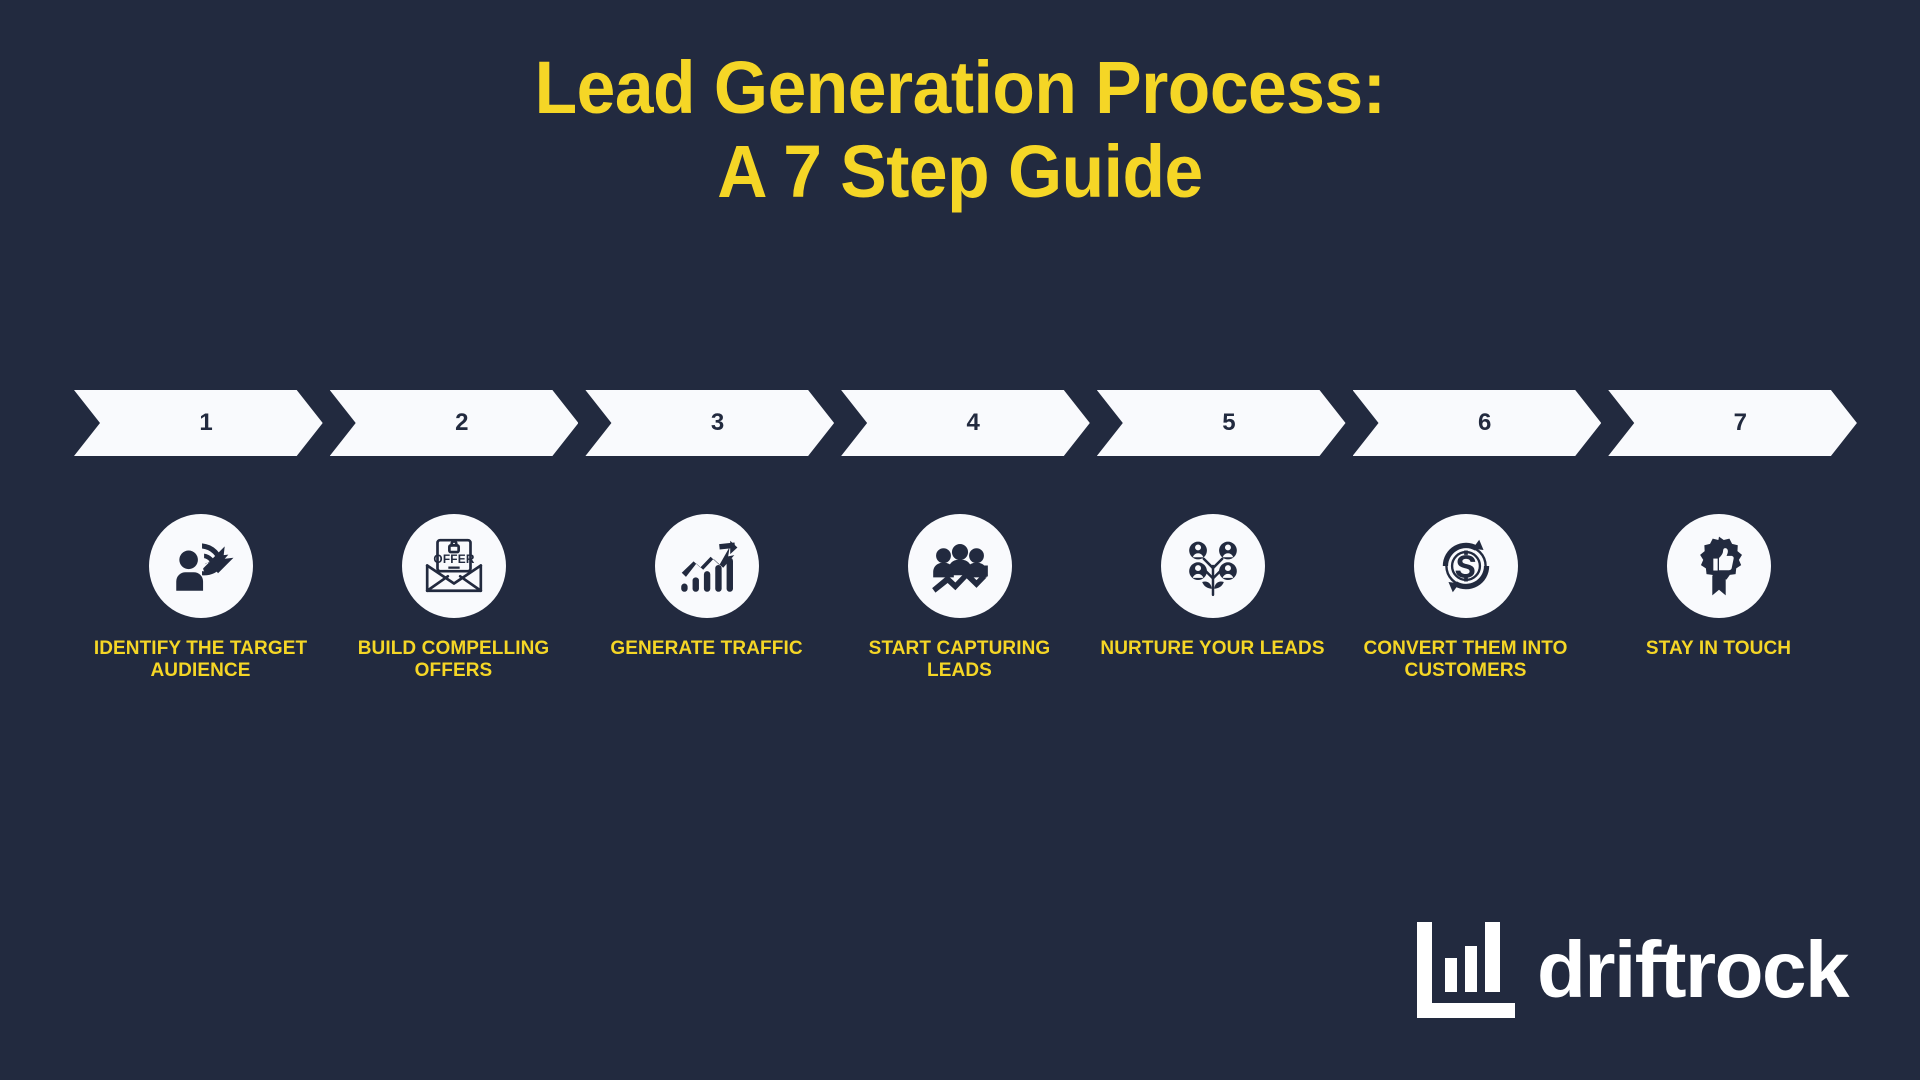  I want to click on step-item-2: OFFER Build compelling offers, so click(453, 598).